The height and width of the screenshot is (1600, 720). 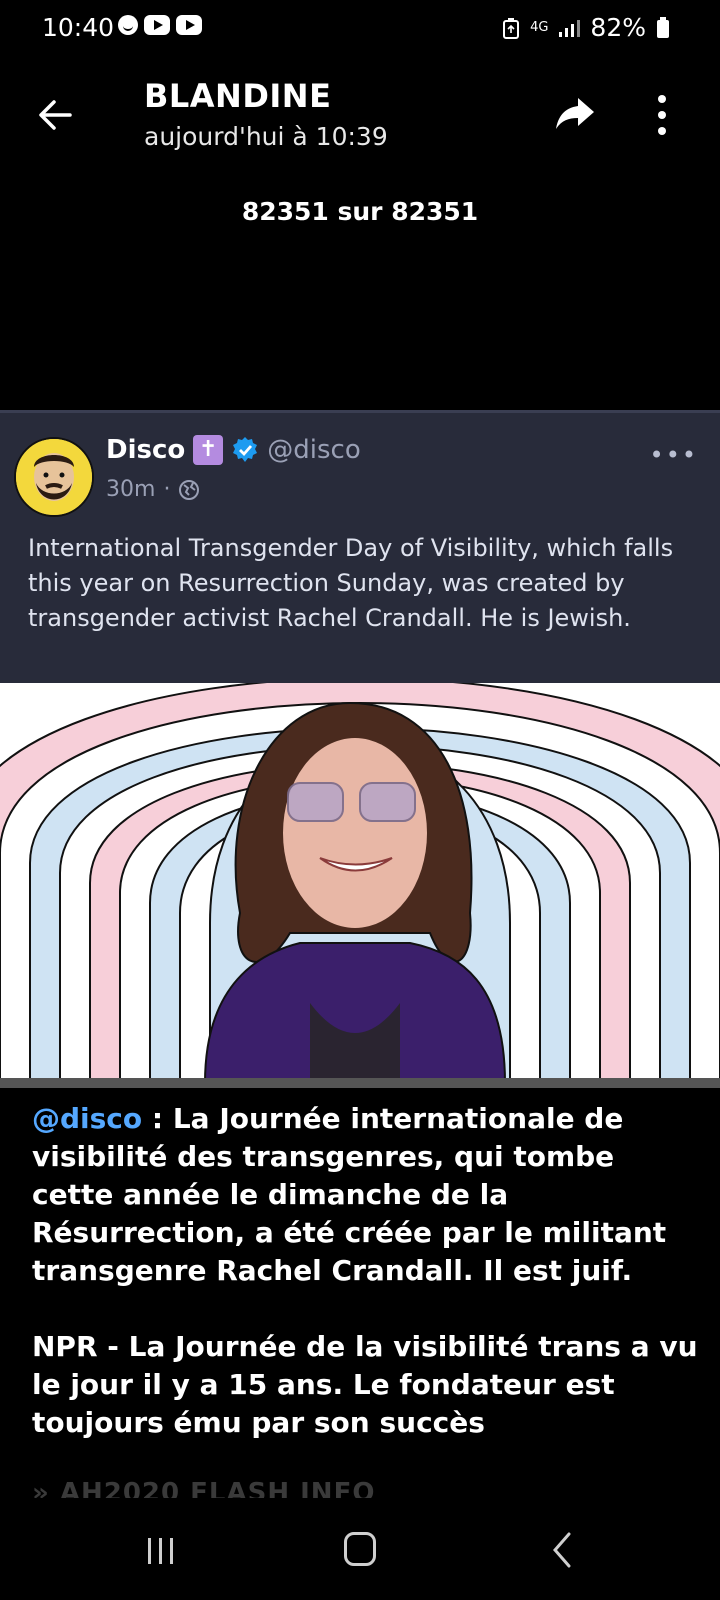 I want to click on system-nav-bar, so click(x=360, y=1550).